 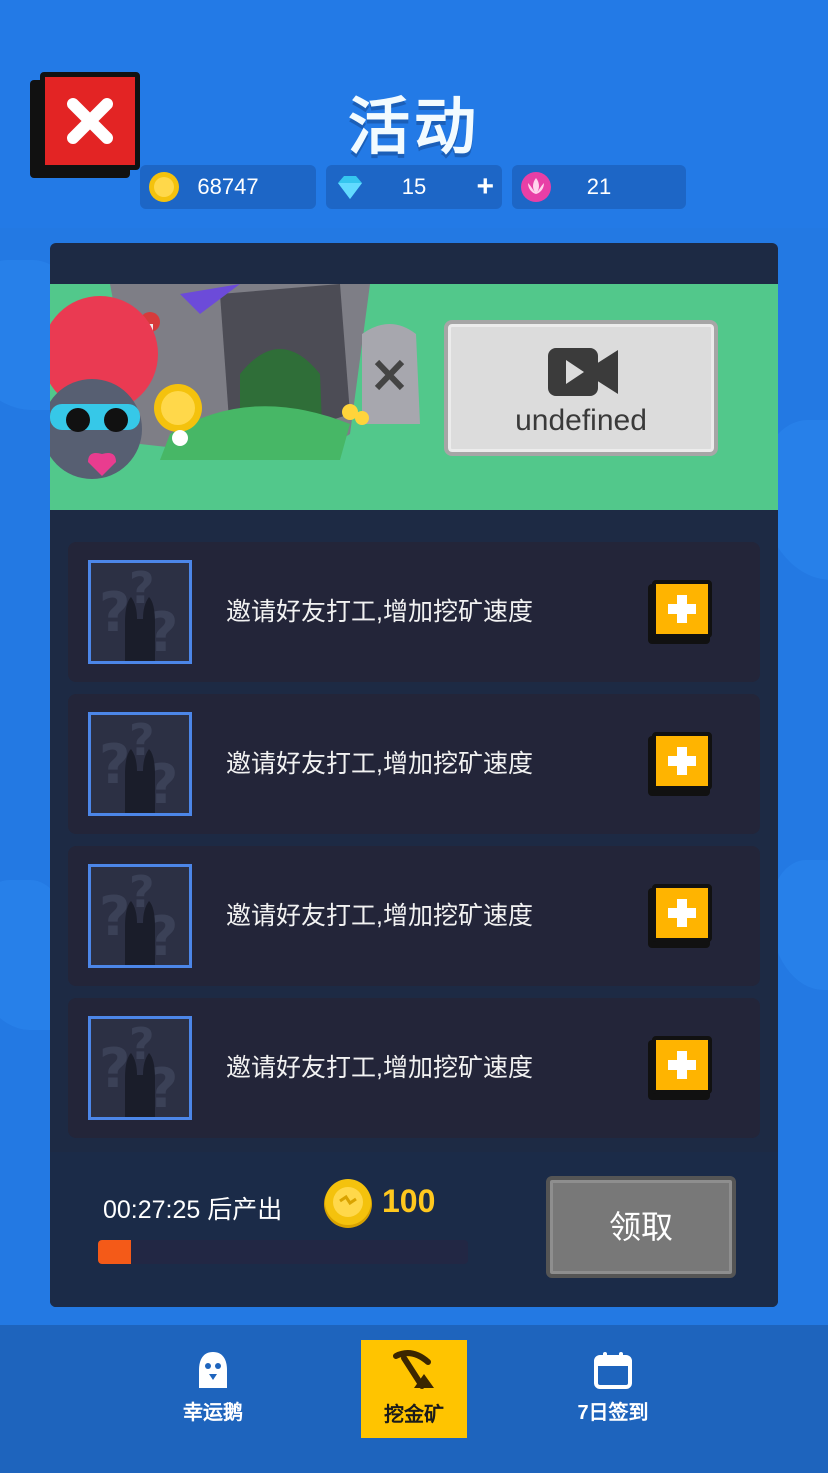 I want to click on production-progress-bar, so click(x=283, y=1252).